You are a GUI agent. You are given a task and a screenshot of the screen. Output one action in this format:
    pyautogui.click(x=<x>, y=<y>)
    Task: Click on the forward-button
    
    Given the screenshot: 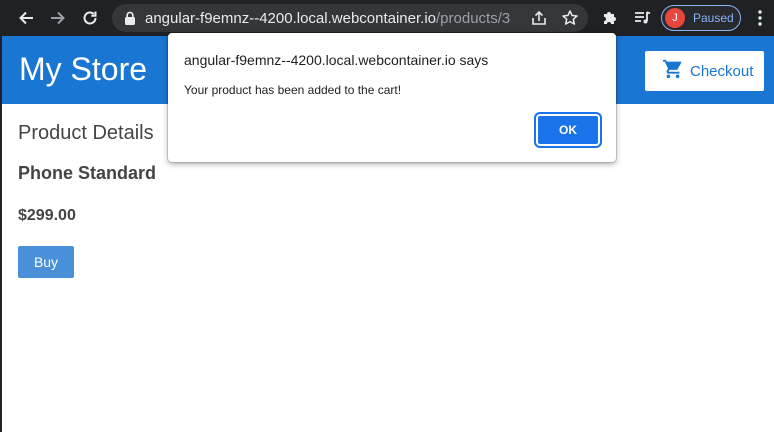 What is the action you would take?
    pyautogui.click(x=58, y=18)
    